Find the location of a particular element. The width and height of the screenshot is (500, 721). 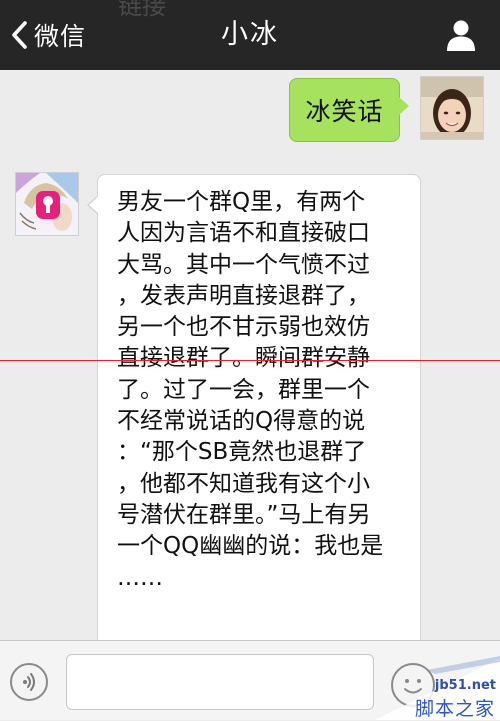

emoji-icon is located at coordinates (413, 686).